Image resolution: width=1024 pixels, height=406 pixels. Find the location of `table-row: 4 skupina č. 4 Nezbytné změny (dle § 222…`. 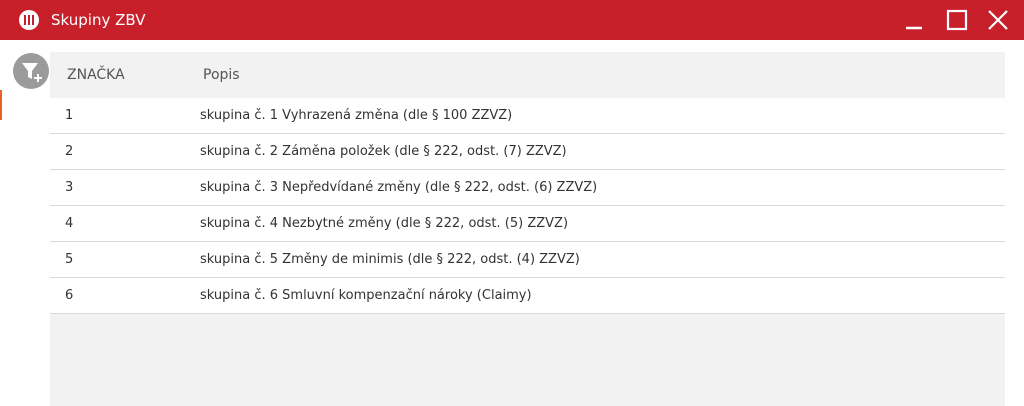

table-row: 4 skupina č. 4 Nezbytné změny (dle § 222… is located at coordinates (527, 224).